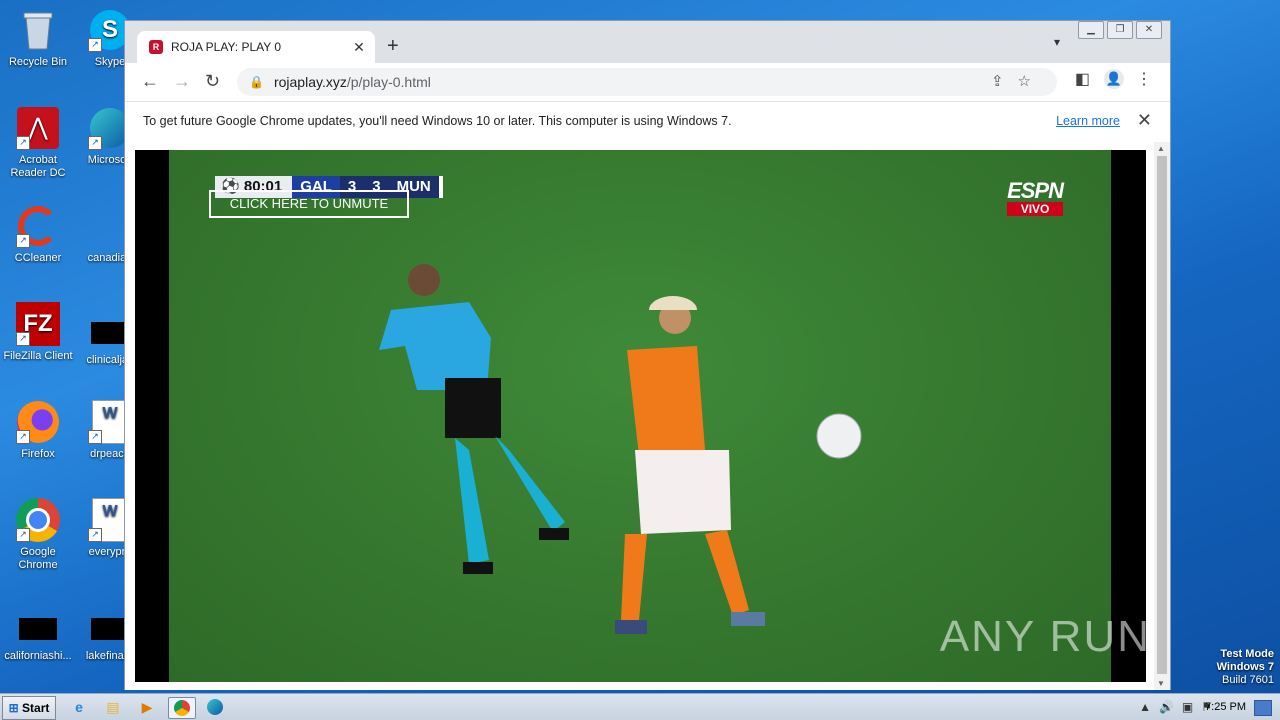 This screenshot has height=720, width=1280. I want to click on scroll-up-icon: ▲, so click(1161, 148).